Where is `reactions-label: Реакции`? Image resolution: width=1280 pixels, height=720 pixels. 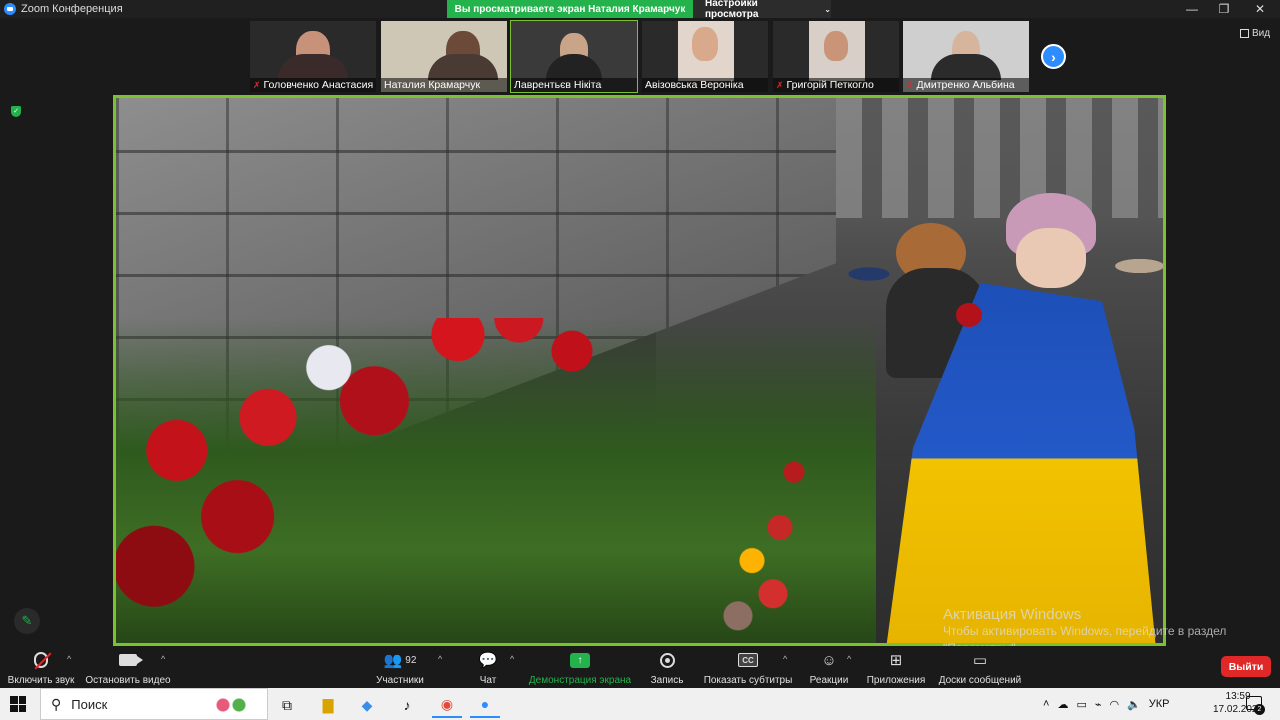 reactions-label: Реакции is located at coordinates (829, 680).